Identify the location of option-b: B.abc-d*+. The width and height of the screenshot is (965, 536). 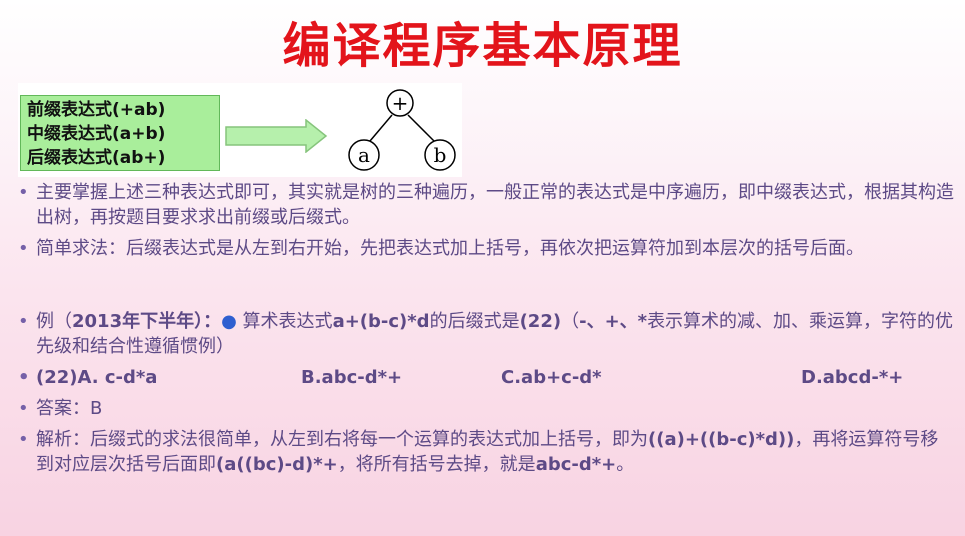
(352, 377).